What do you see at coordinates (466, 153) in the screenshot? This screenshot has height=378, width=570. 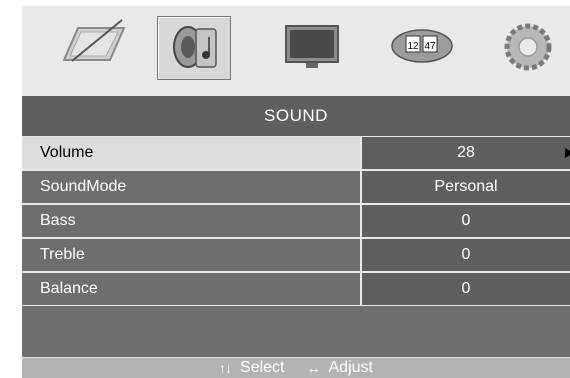 I see `menu-item-value: 28` at bounding box center [466, 153].